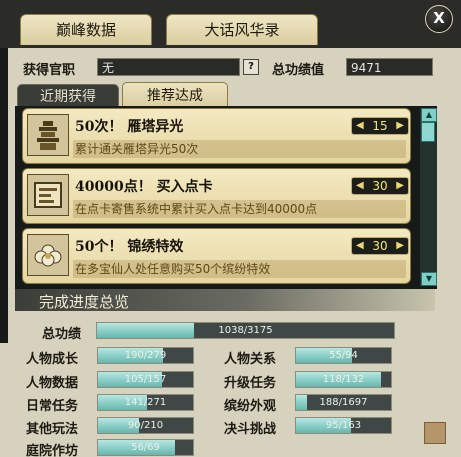  Describe the element at coordinates (48, 135) in the screenshot. I see `pagoda-icon` at that location.